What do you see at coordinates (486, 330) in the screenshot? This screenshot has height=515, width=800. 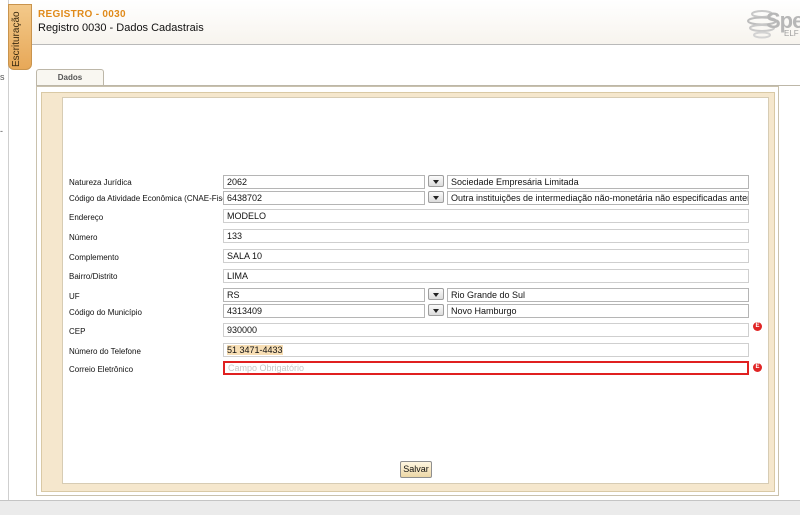 I see `cep-input: 930000` at bounding box center [486, 330].